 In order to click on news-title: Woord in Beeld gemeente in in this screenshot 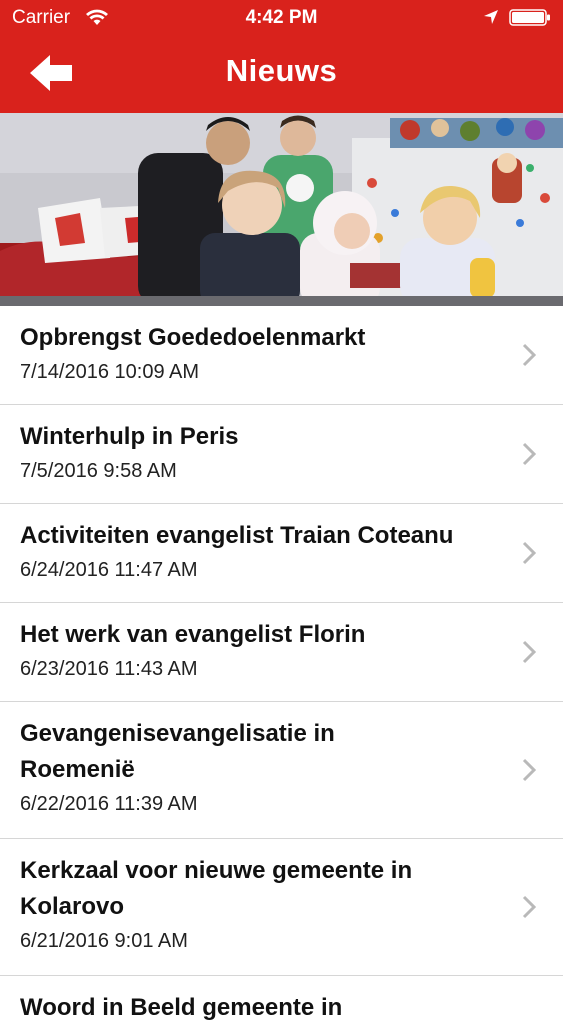, I will do `click(181, 1007)`.